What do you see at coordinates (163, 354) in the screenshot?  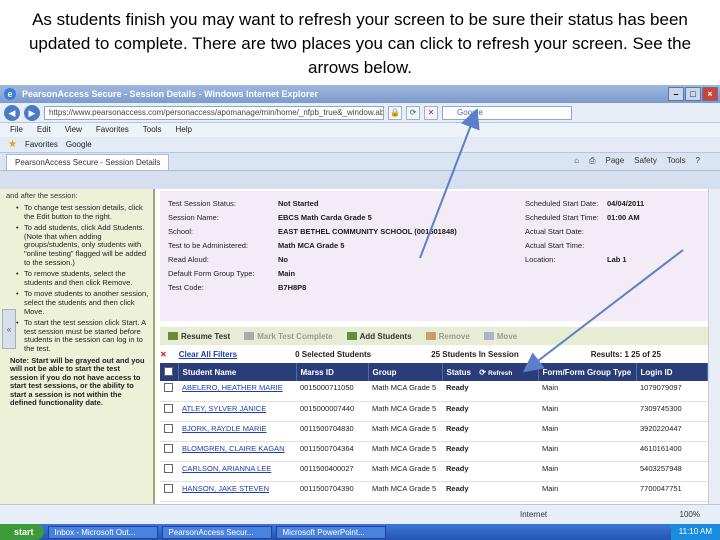 I see `clear-filter-icon: ✕` at bounding box center [163, 354].